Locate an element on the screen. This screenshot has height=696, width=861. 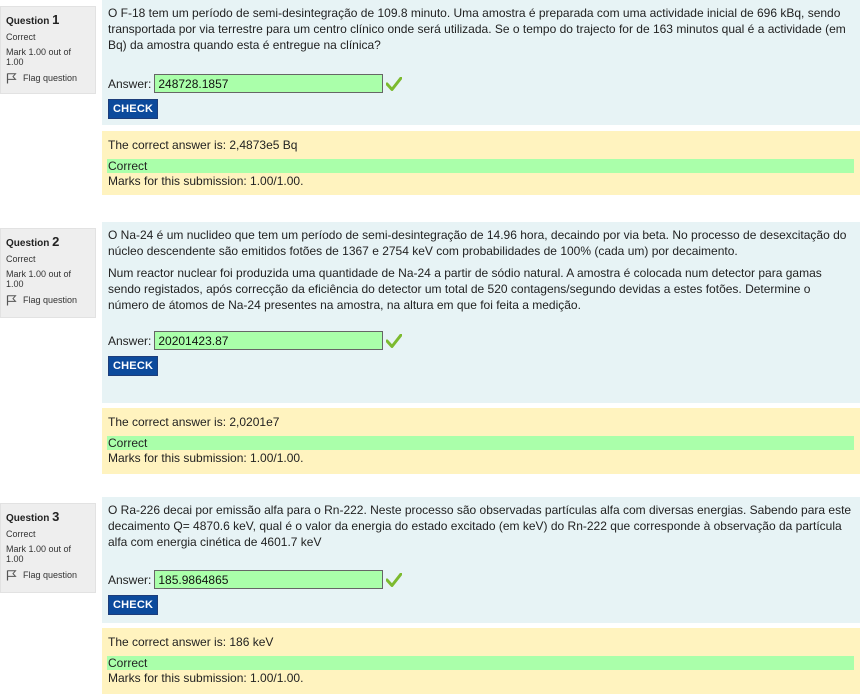
question-number: Question 2 is located at coordinates (33, 242).